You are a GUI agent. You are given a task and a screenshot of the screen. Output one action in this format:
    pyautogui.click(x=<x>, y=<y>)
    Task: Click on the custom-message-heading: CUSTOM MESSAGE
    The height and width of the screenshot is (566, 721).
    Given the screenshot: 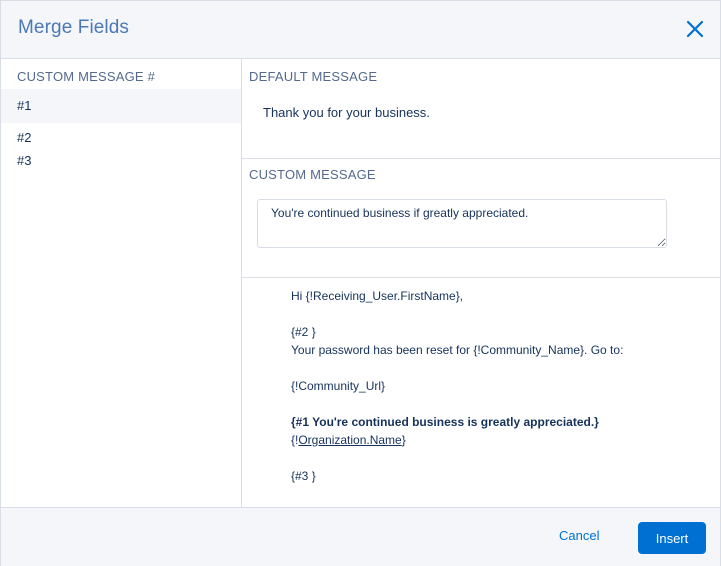 What is the action you would take?
    pyautogui.click(x=312, y=174)
    